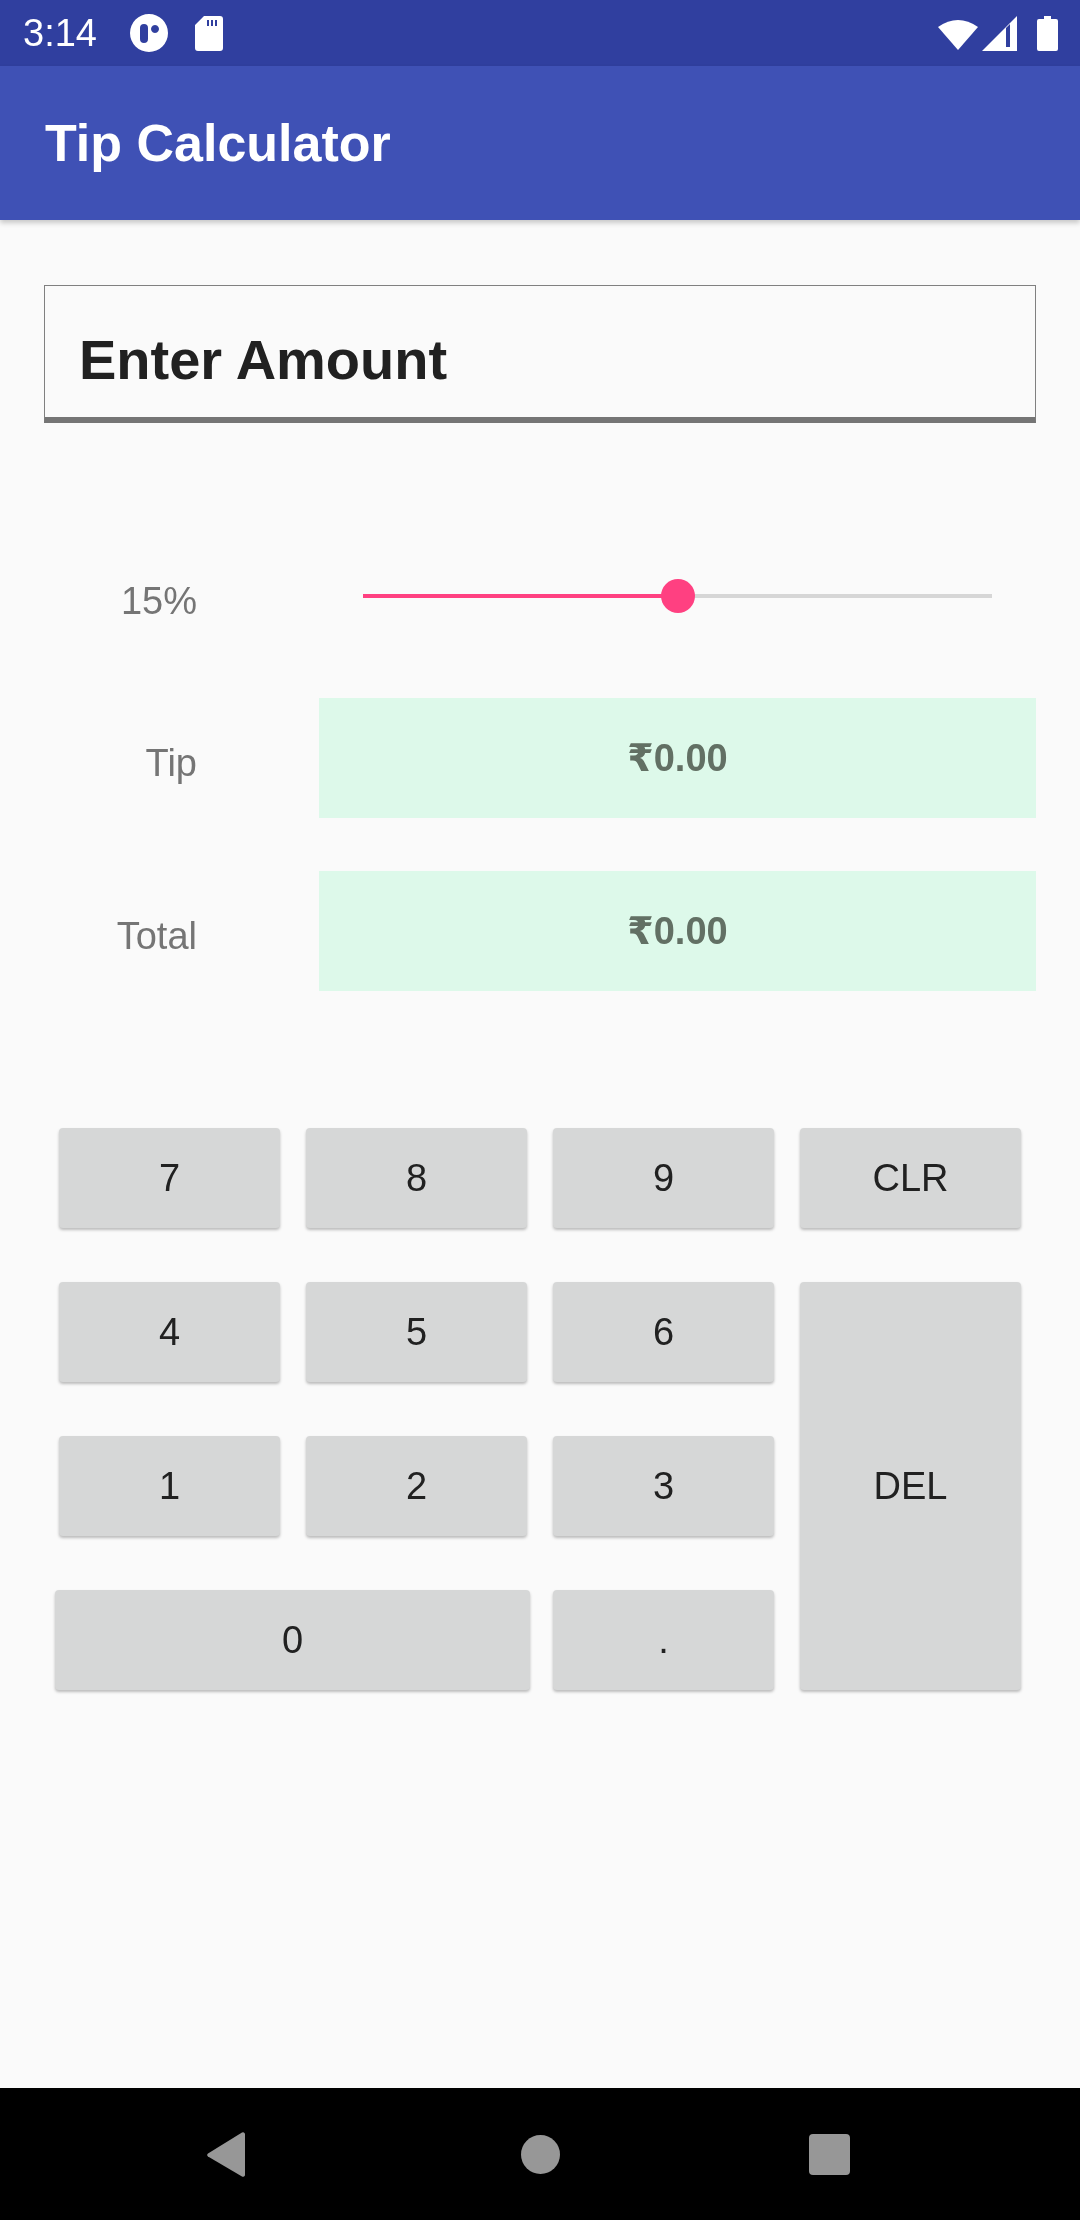  What do you see at coordinates (60, 33) in the screenshot?
I see `status-time: 3:14` at bounding box center [60, 33].